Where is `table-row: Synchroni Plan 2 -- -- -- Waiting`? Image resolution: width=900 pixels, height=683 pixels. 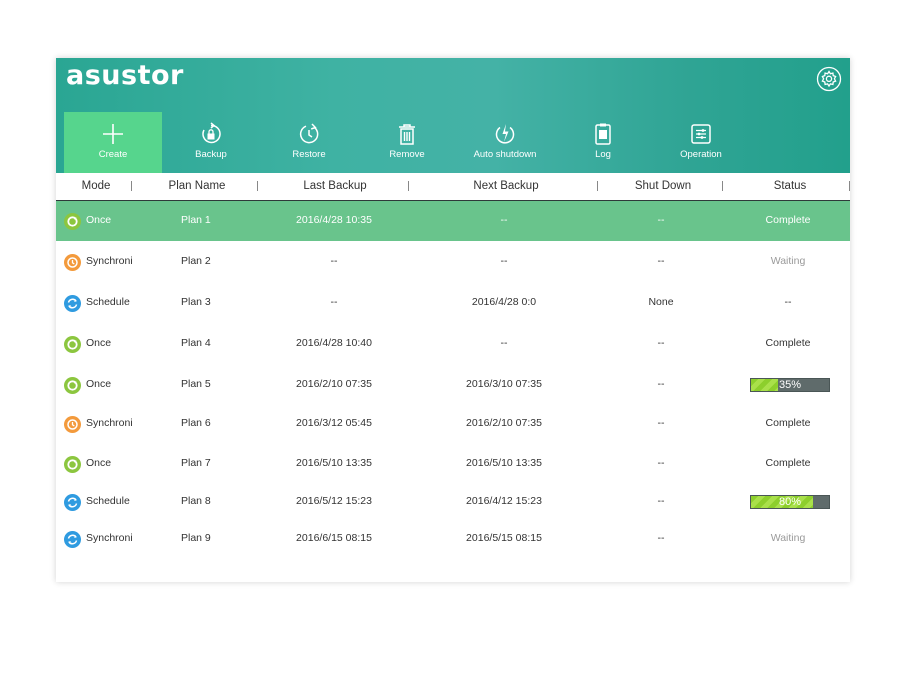
table-row: Synchroni Plan 2 -- -- -- Waiting is located at coordinates (453, 262).